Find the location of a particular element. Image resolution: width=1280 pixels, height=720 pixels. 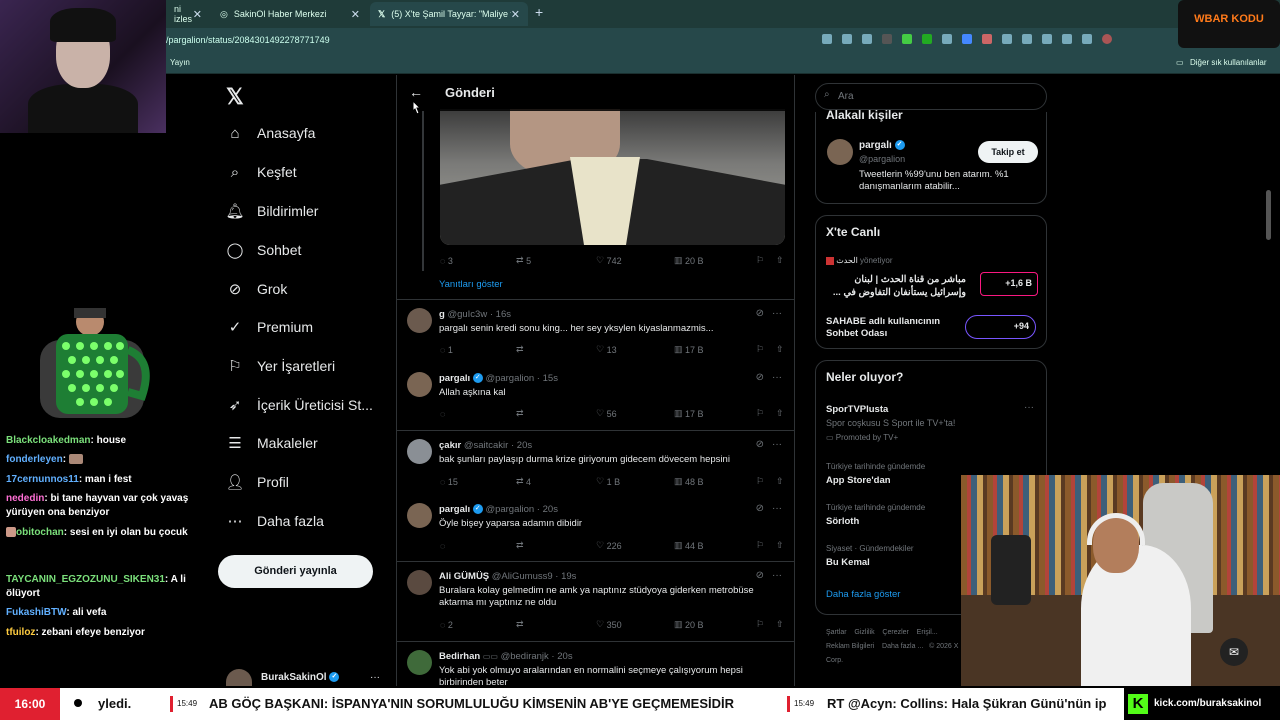

nav-premium: ✓ Premium is located at coordinates (269, 327).